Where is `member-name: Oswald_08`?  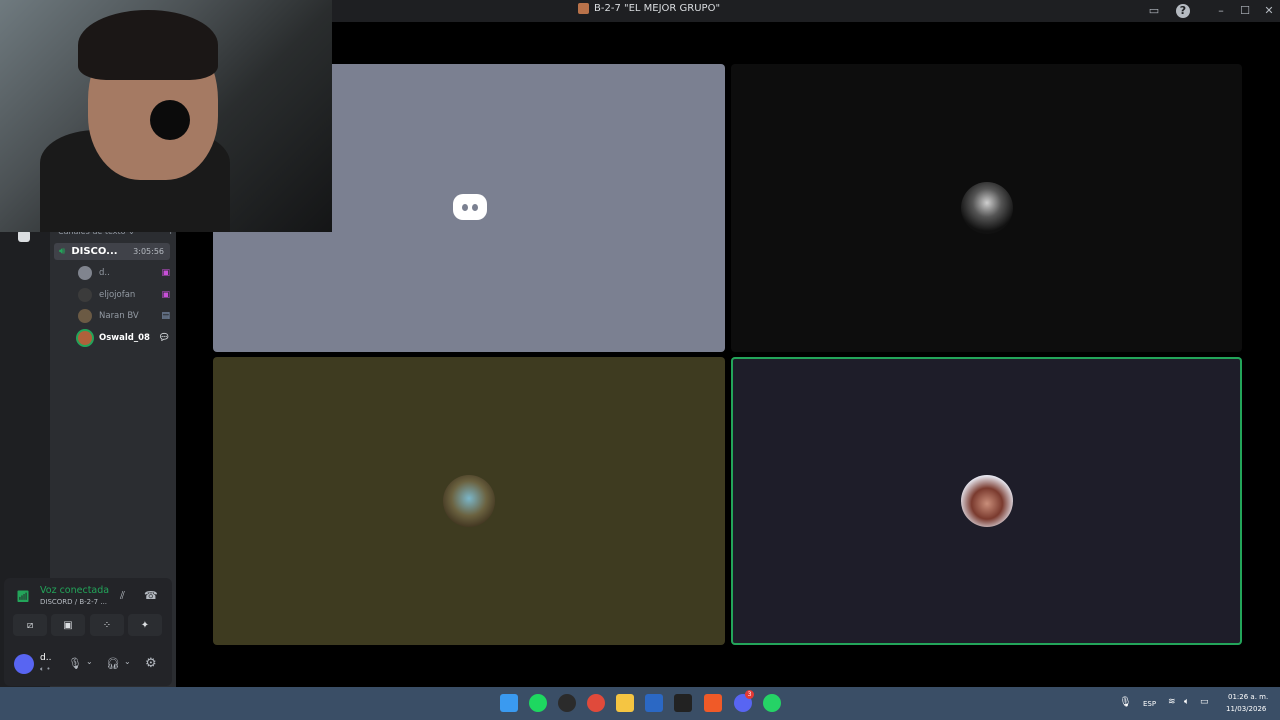
member-name: Oswald_08 is located at coordinates (124, 338).